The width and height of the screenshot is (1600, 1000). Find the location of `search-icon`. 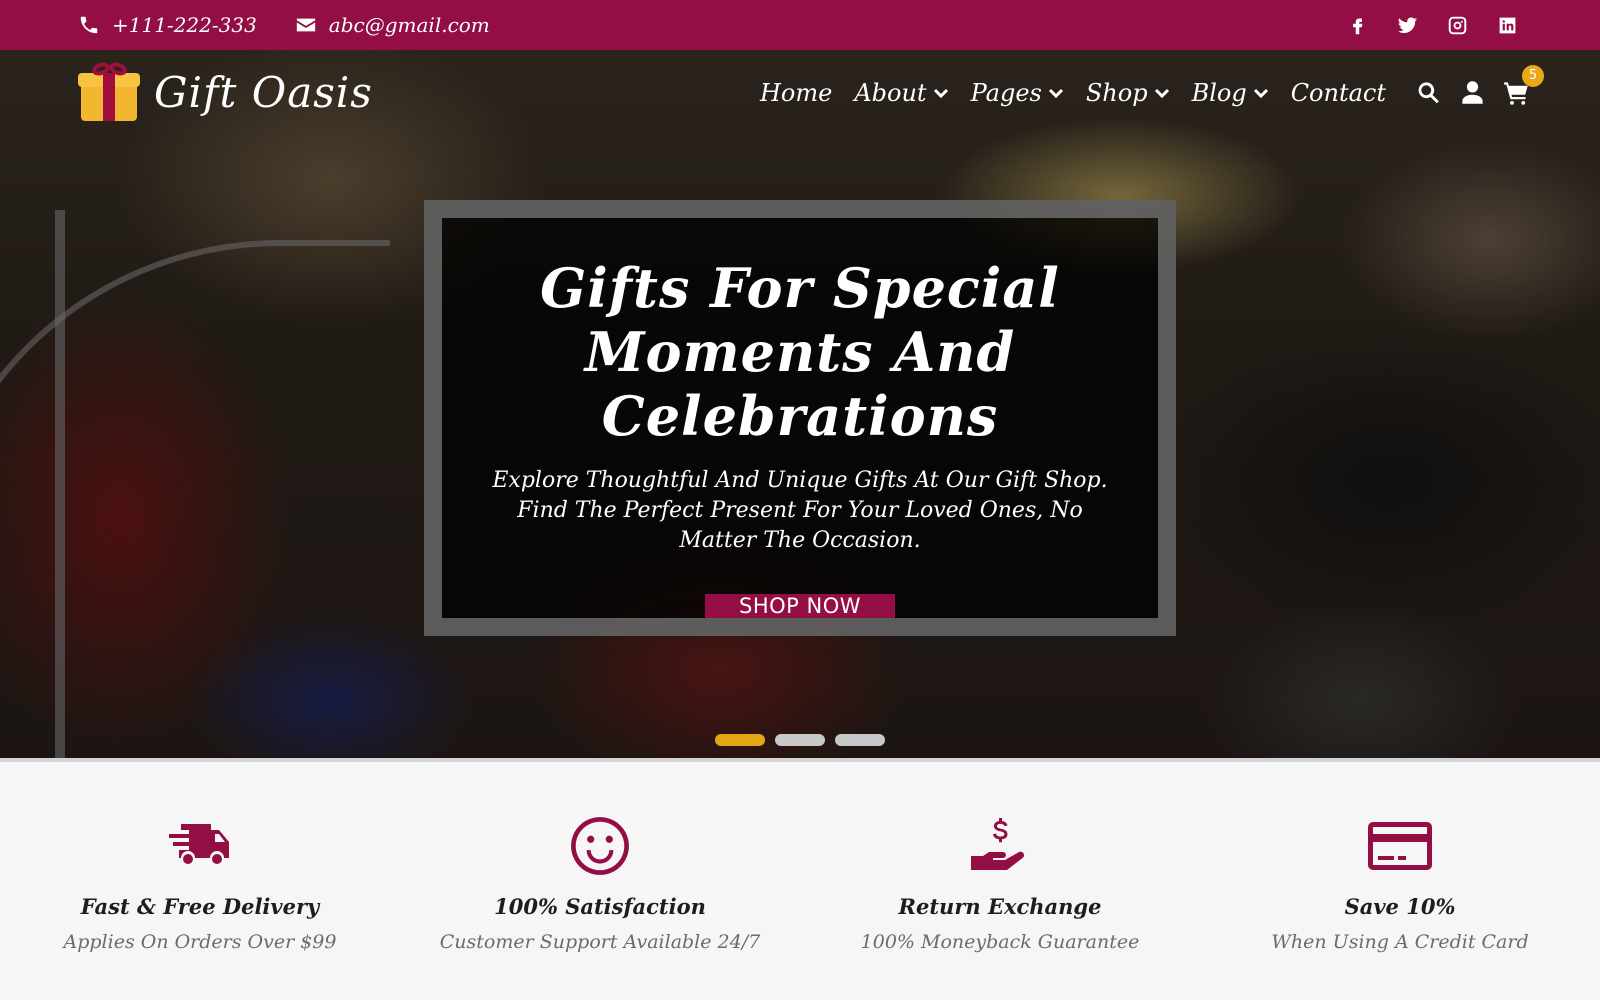

search-icon is located at coordinates (1428, 93).